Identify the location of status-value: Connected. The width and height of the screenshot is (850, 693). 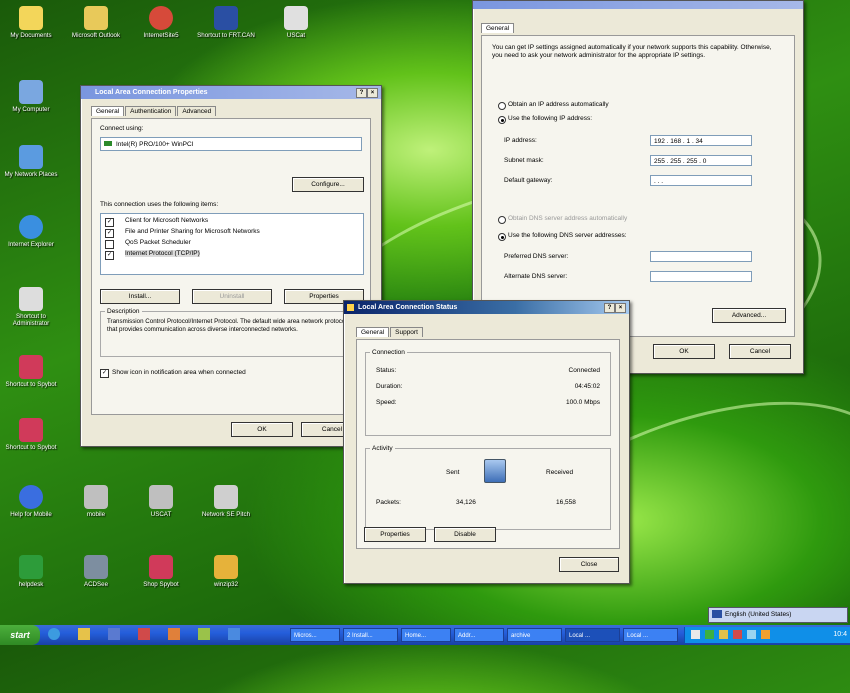
(584, 370).